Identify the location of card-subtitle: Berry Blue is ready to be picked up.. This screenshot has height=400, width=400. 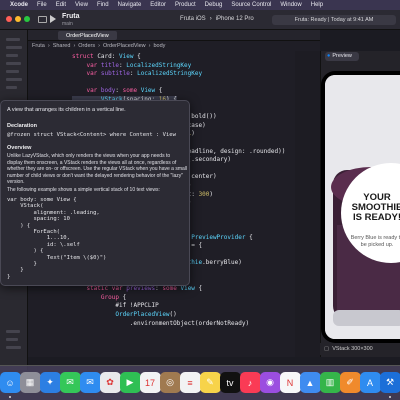
(375, 241).